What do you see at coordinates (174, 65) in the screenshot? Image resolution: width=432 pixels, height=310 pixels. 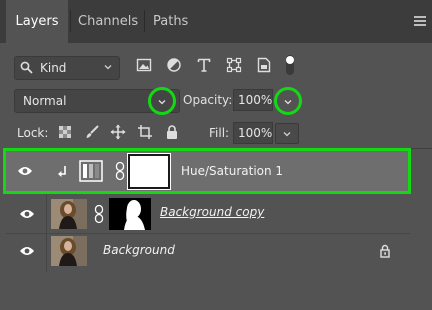 I see `adjustment-filter-icon` at bounding box center [174, 65].